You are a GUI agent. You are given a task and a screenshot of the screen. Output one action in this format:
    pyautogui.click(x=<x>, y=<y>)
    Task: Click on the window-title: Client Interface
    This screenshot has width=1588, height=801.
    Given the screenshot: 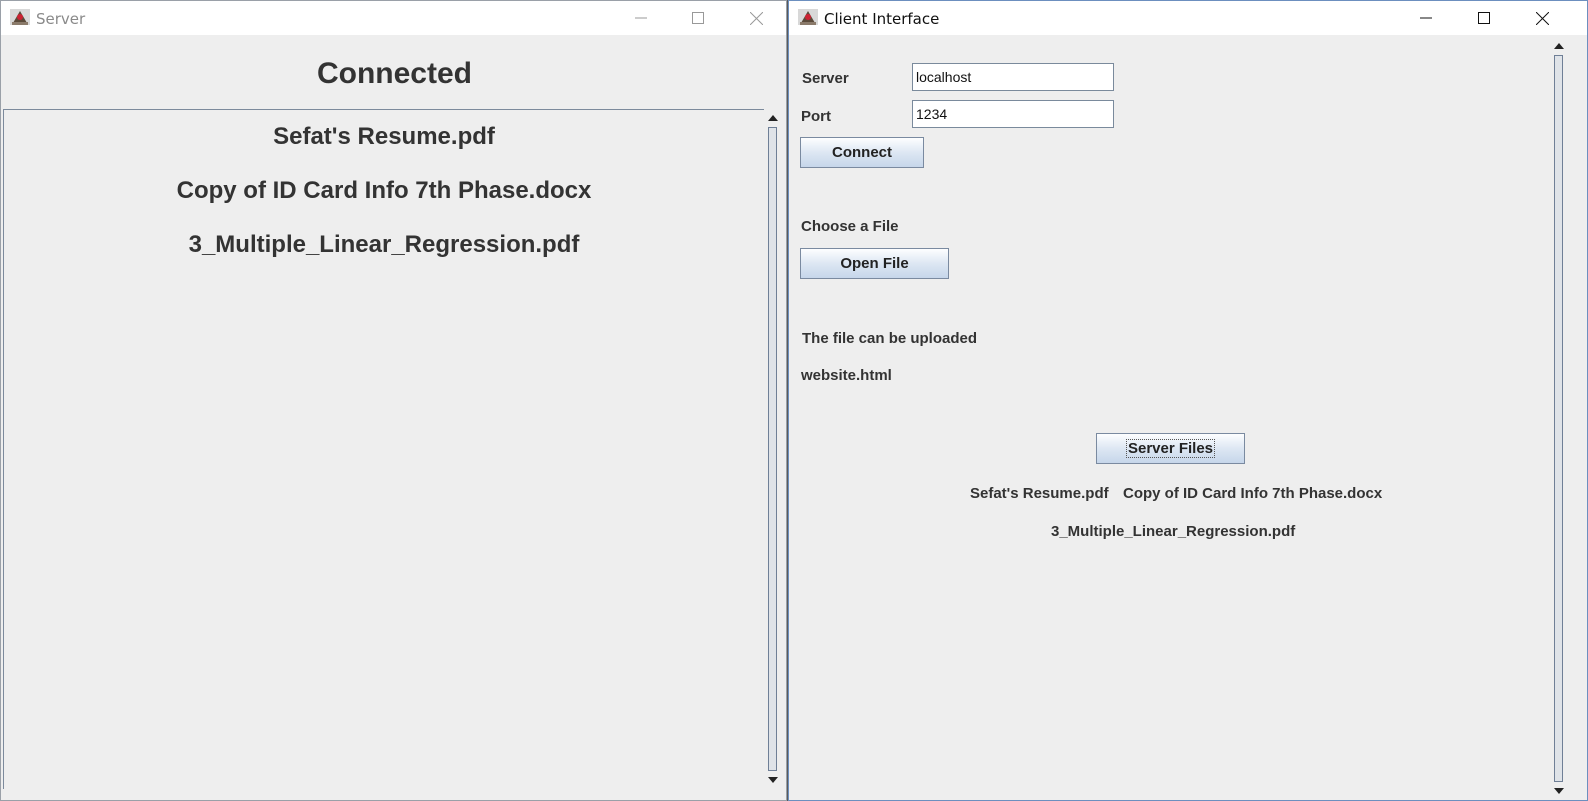 What is the action you would take?
    pyautogui.click(x=882, y=19)
    